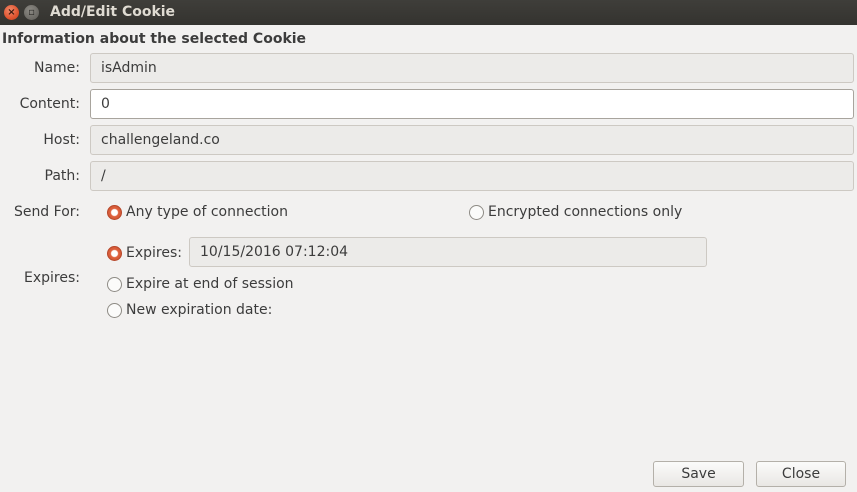 This screenshot has height=492, width=857. What do you see at coordinates (62, 176) in the screenshot?
I see `path-label: Path:` at bounding box center [62, 176].